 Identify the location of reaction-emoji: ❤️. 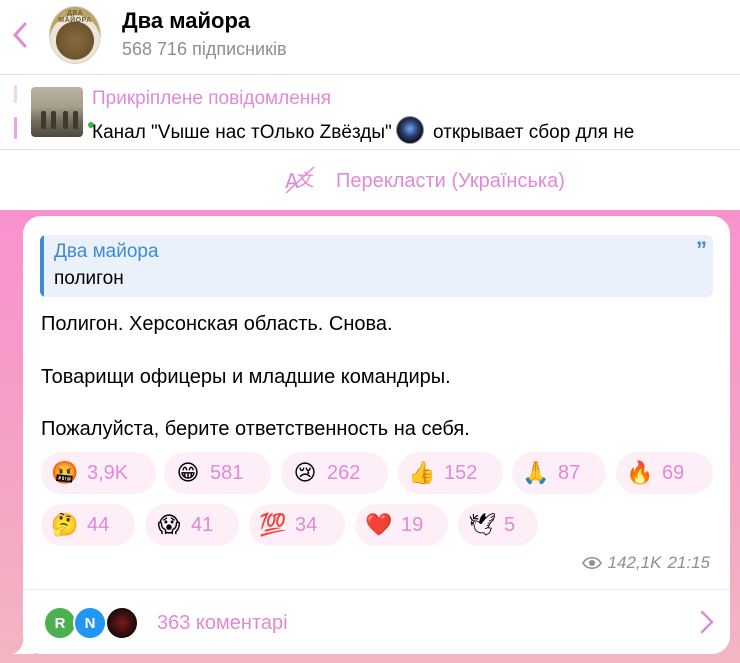
(379, 524).